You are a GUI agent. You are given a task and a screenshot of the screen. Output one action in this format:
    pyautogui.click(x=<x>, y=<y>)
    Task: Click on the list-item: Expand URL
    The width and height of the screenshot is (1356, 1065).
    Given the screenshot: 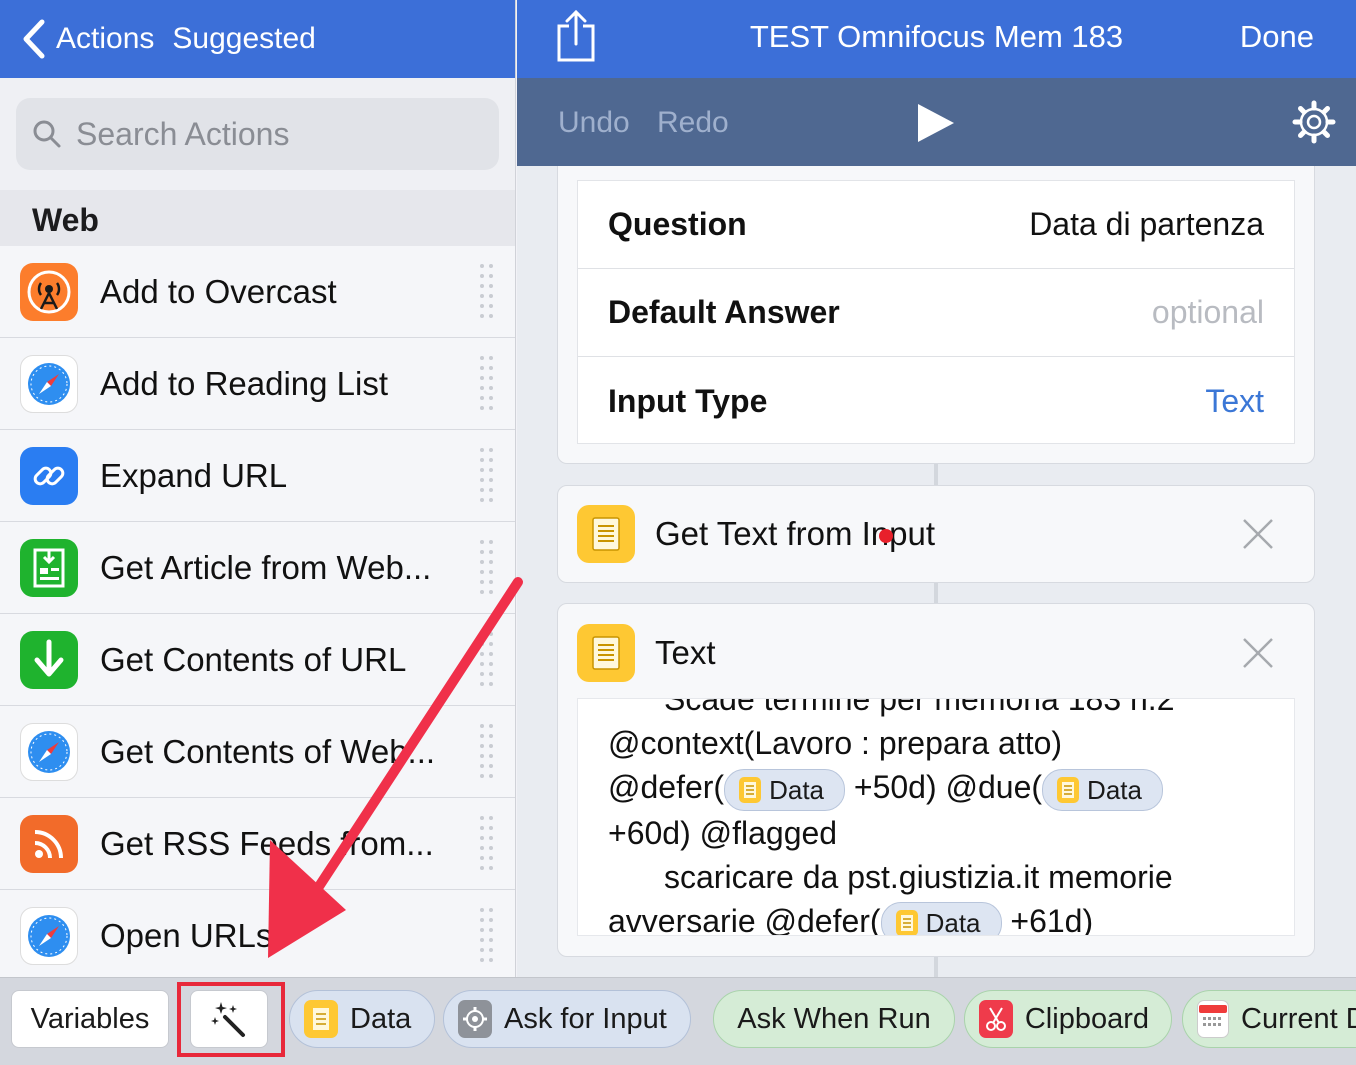 What is the action you would take?
    pyautogui.click(x=257, y=476)
    